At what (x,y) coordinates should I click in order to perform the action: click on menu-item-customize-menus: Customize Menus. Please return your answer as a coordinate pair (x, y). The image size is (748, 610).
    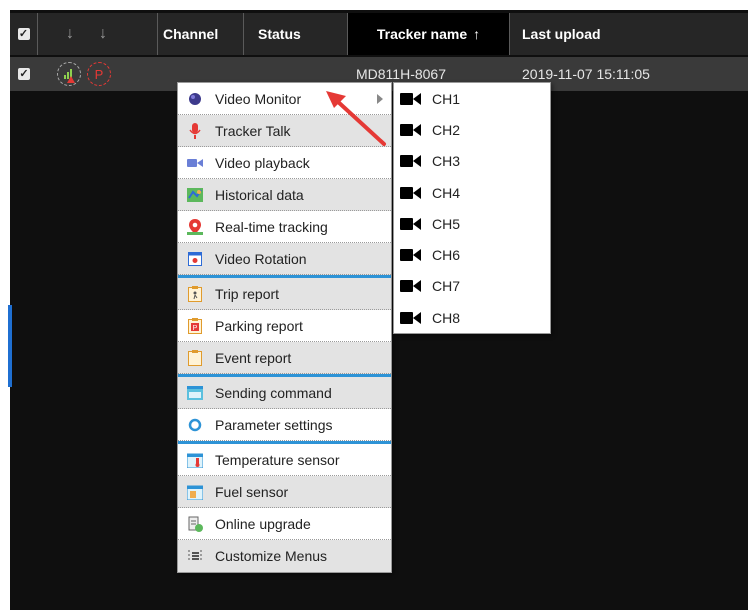
    Looking at the image, I should click on (284, 556).